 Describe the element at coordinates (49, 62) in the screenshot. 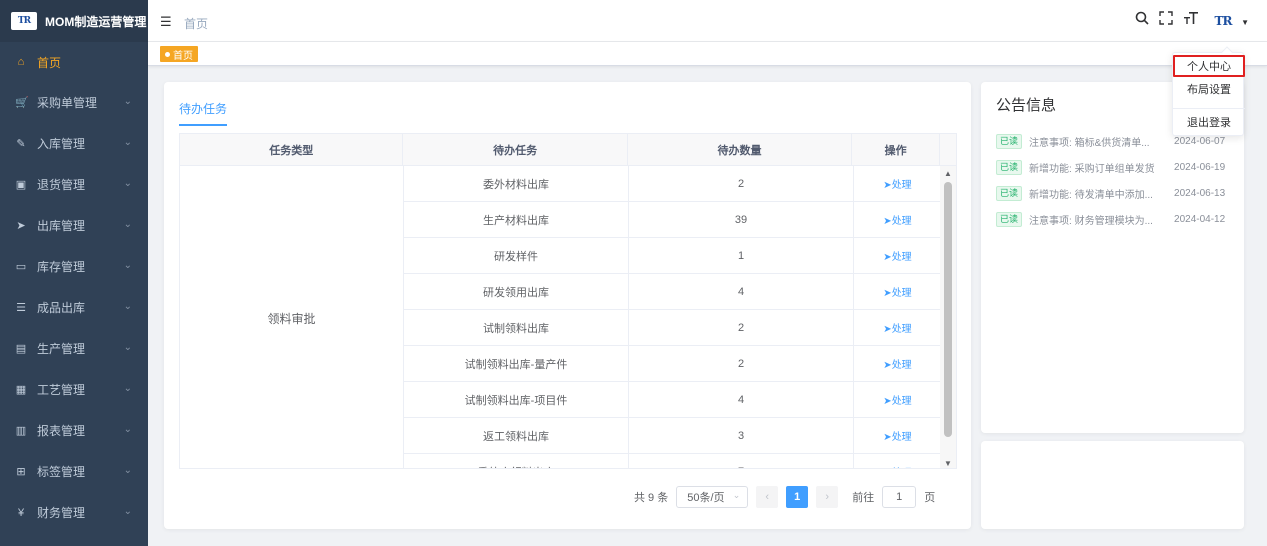

I see `sidebar-item-label: 首页` at that location.